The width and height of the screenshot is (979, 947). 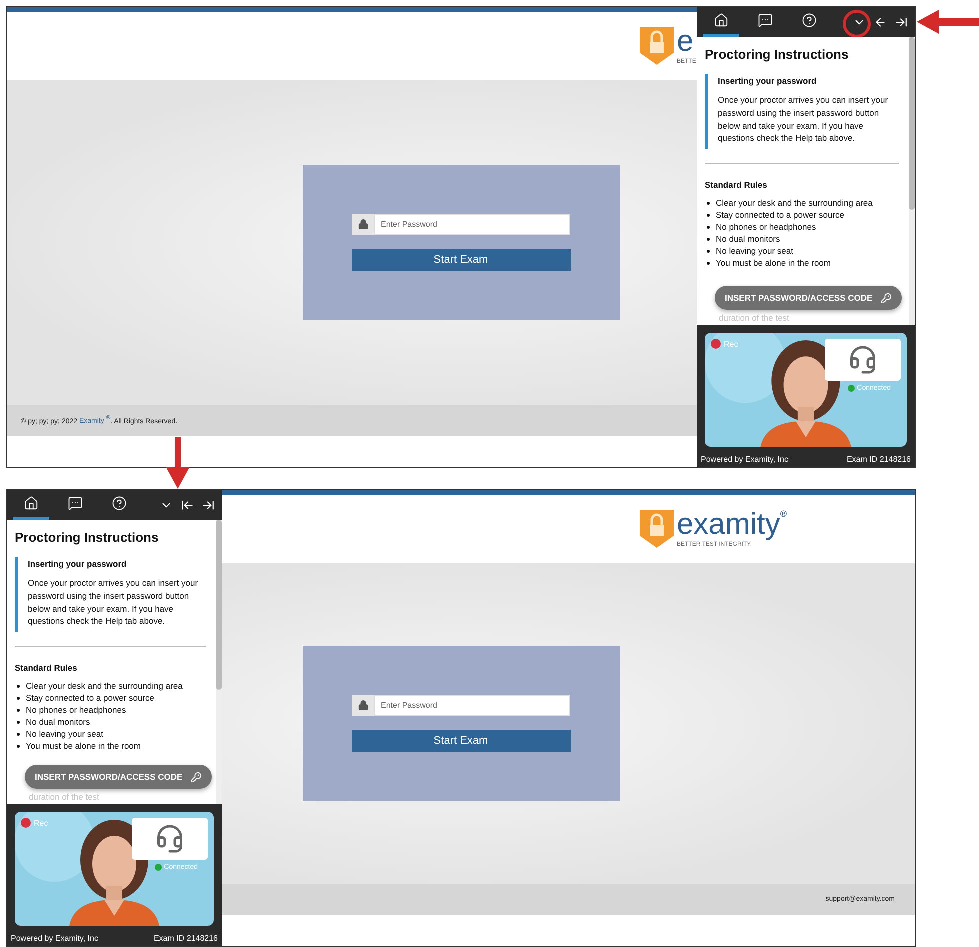 What do you see at coordinates (880, 22) in the screenshot?
I see `arrow-left-icon` at bounding box center [880, 22].